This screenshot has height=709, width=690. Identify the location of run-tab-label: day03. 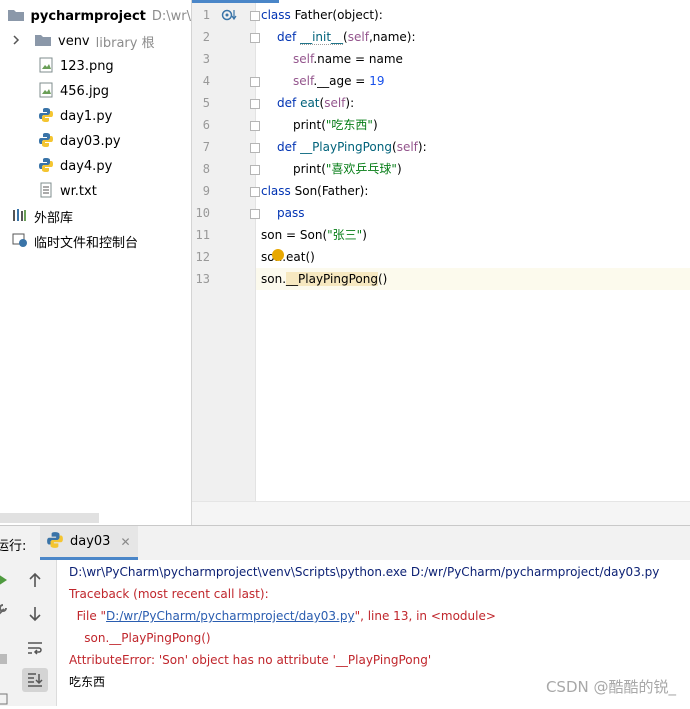
(90, 541).